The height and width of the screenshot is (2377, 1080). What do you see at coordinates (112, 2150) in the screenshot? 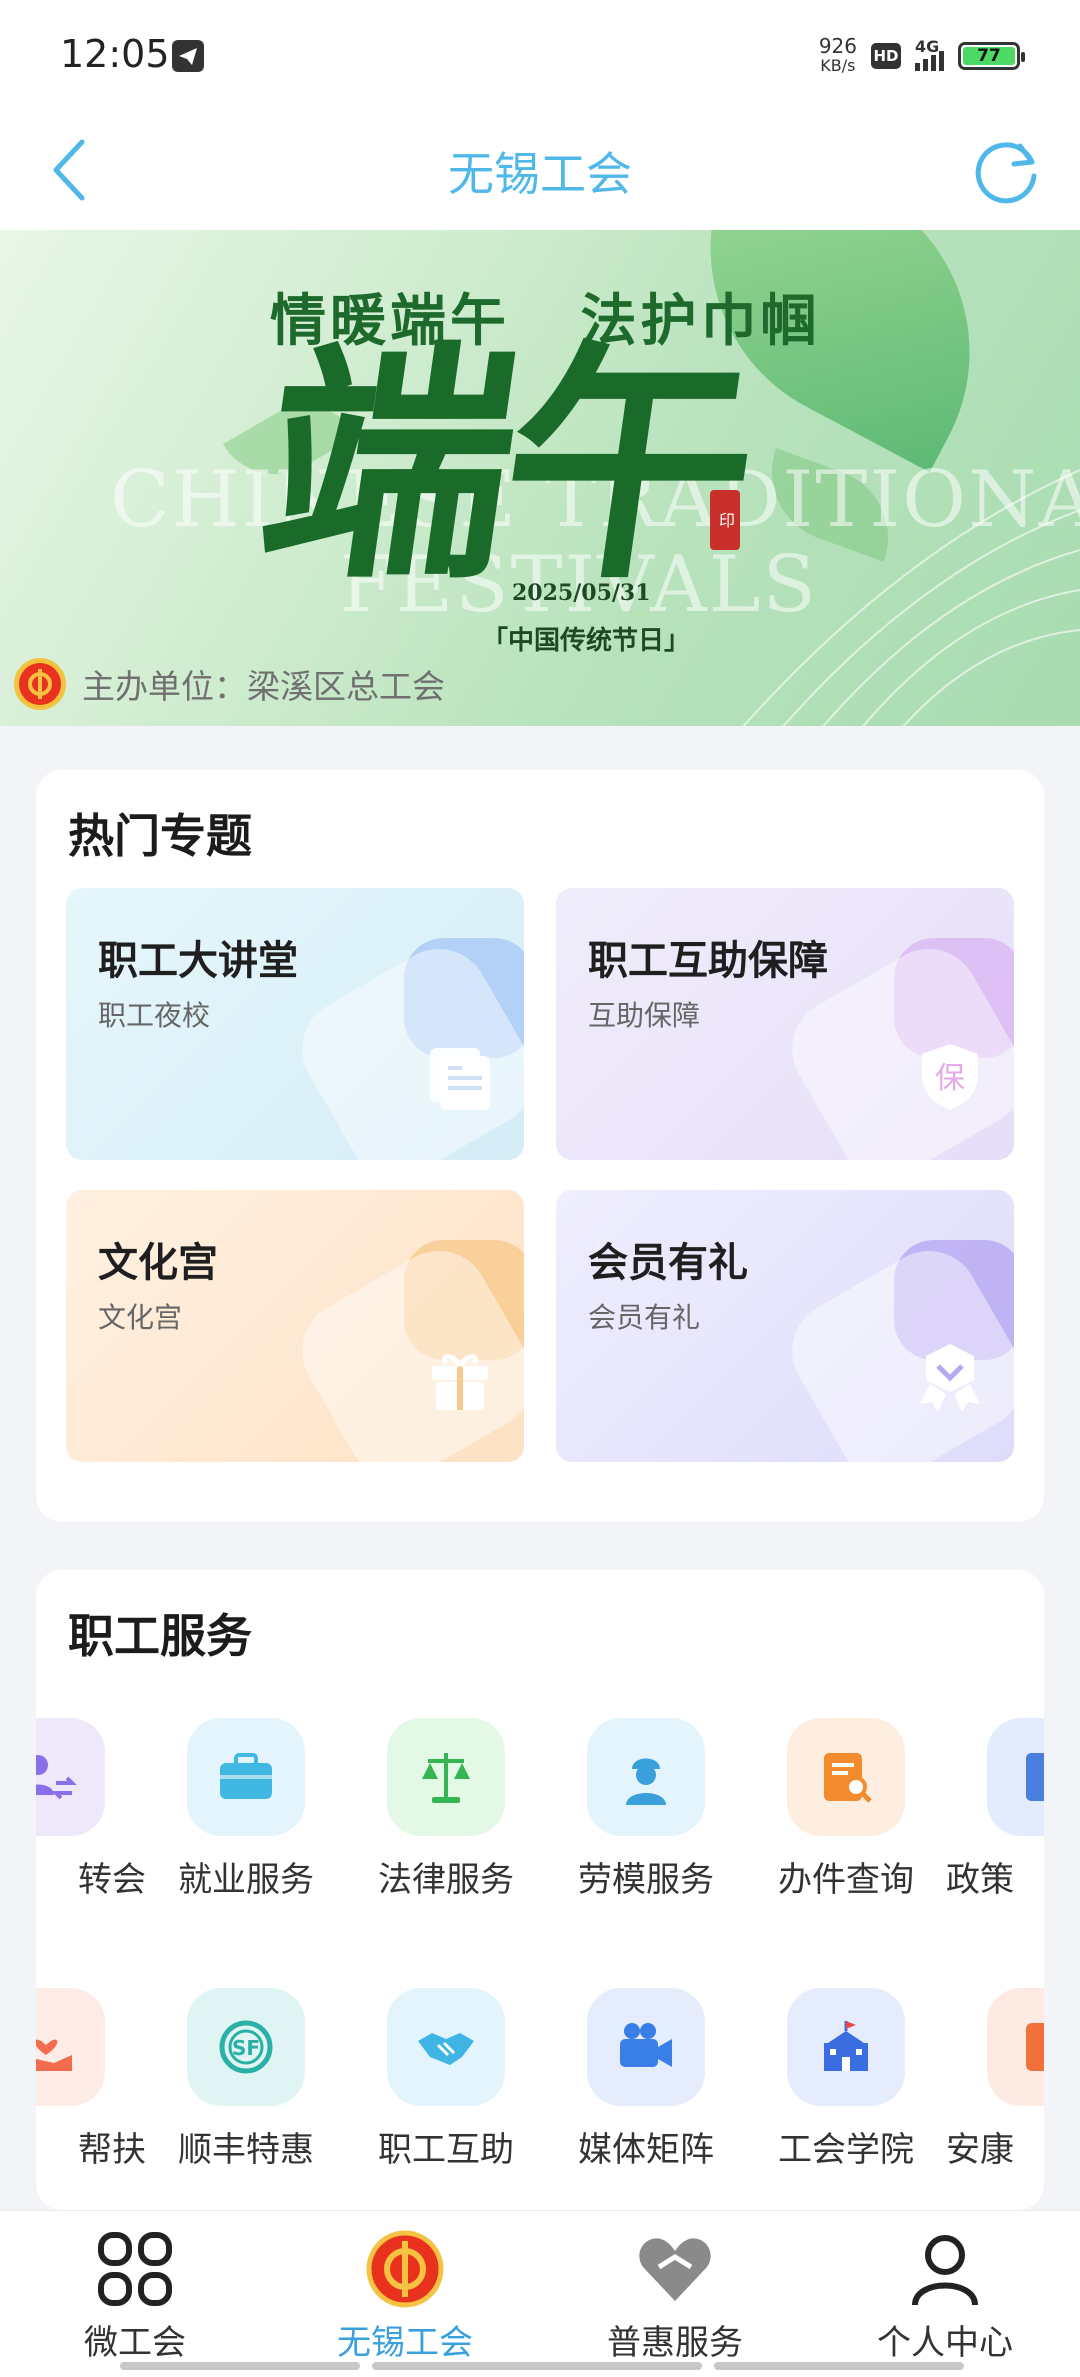
I see `service-label: 帮扶` at bounding box center [112, 2150].